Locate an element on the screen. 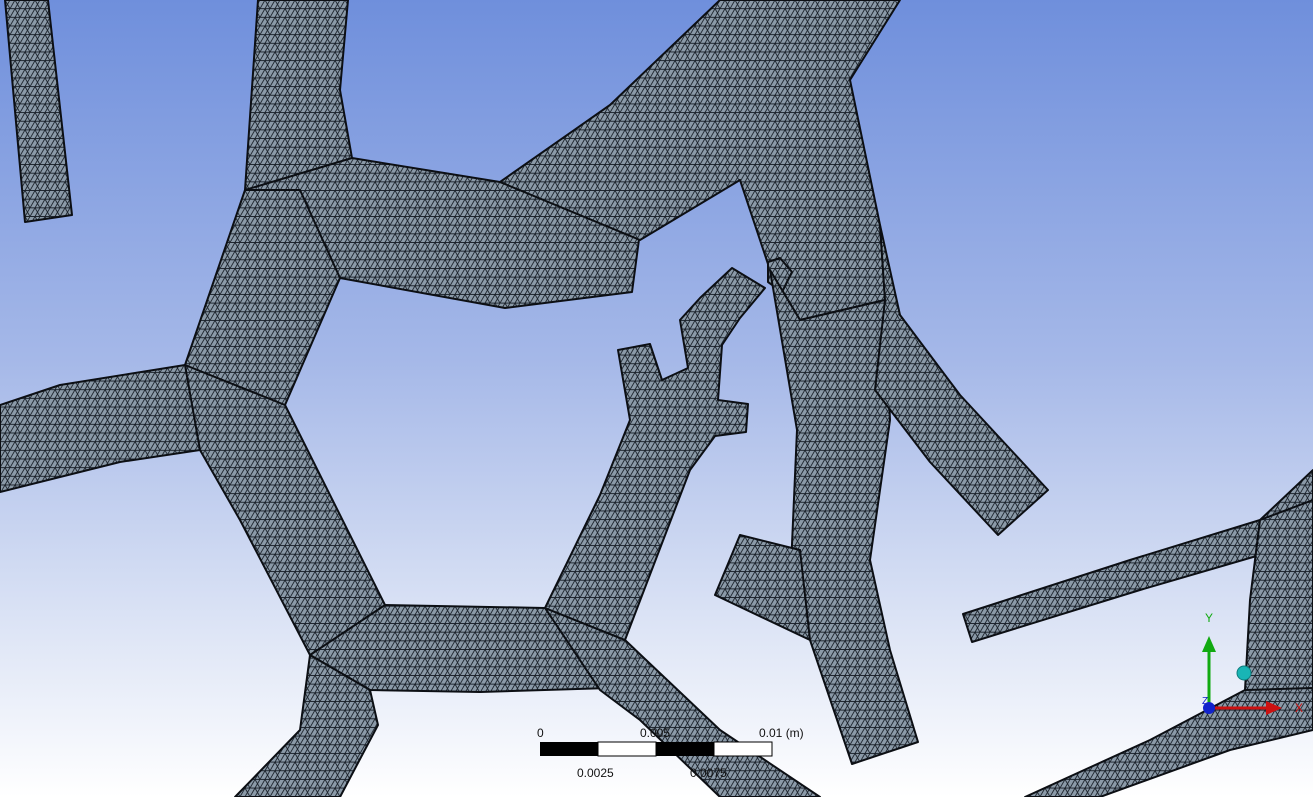 The width and height of the screenshot is (1313, 797). mesh-strut-right-lower-stub is located at coordinates (762, 587).